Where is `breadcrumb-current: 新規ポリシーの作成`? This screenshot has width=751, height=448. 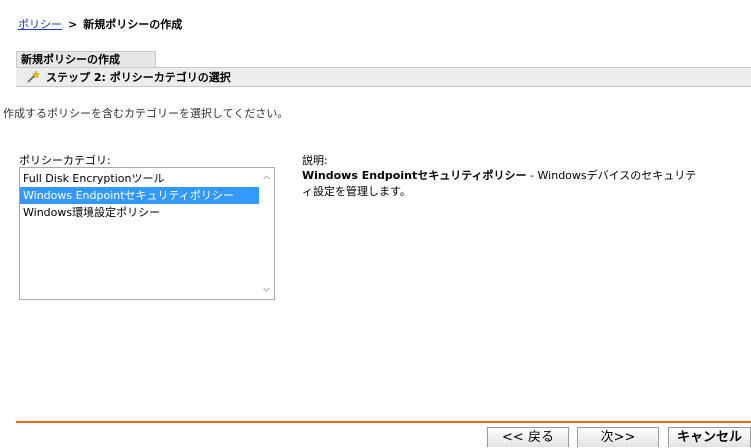 breadcrumb-current: 新規ポリシーの作成 is located at coordinates (133, 24).